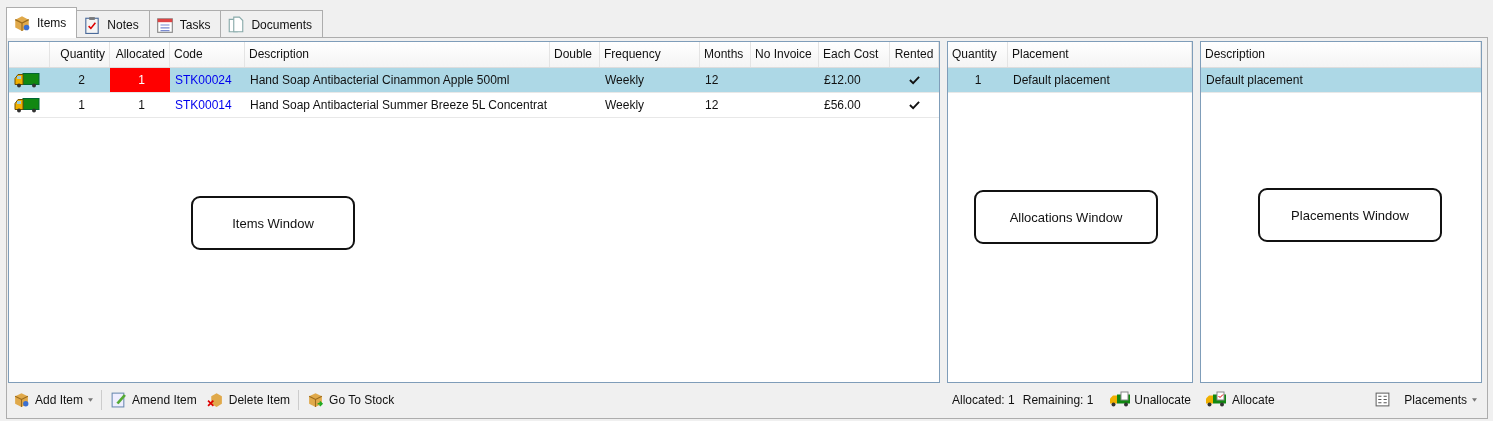 The image size is (1493, 421). What do you see at coordinates (119, 399) in the screenshot?
I see `edit-icon` at bounding box center [119, 399].